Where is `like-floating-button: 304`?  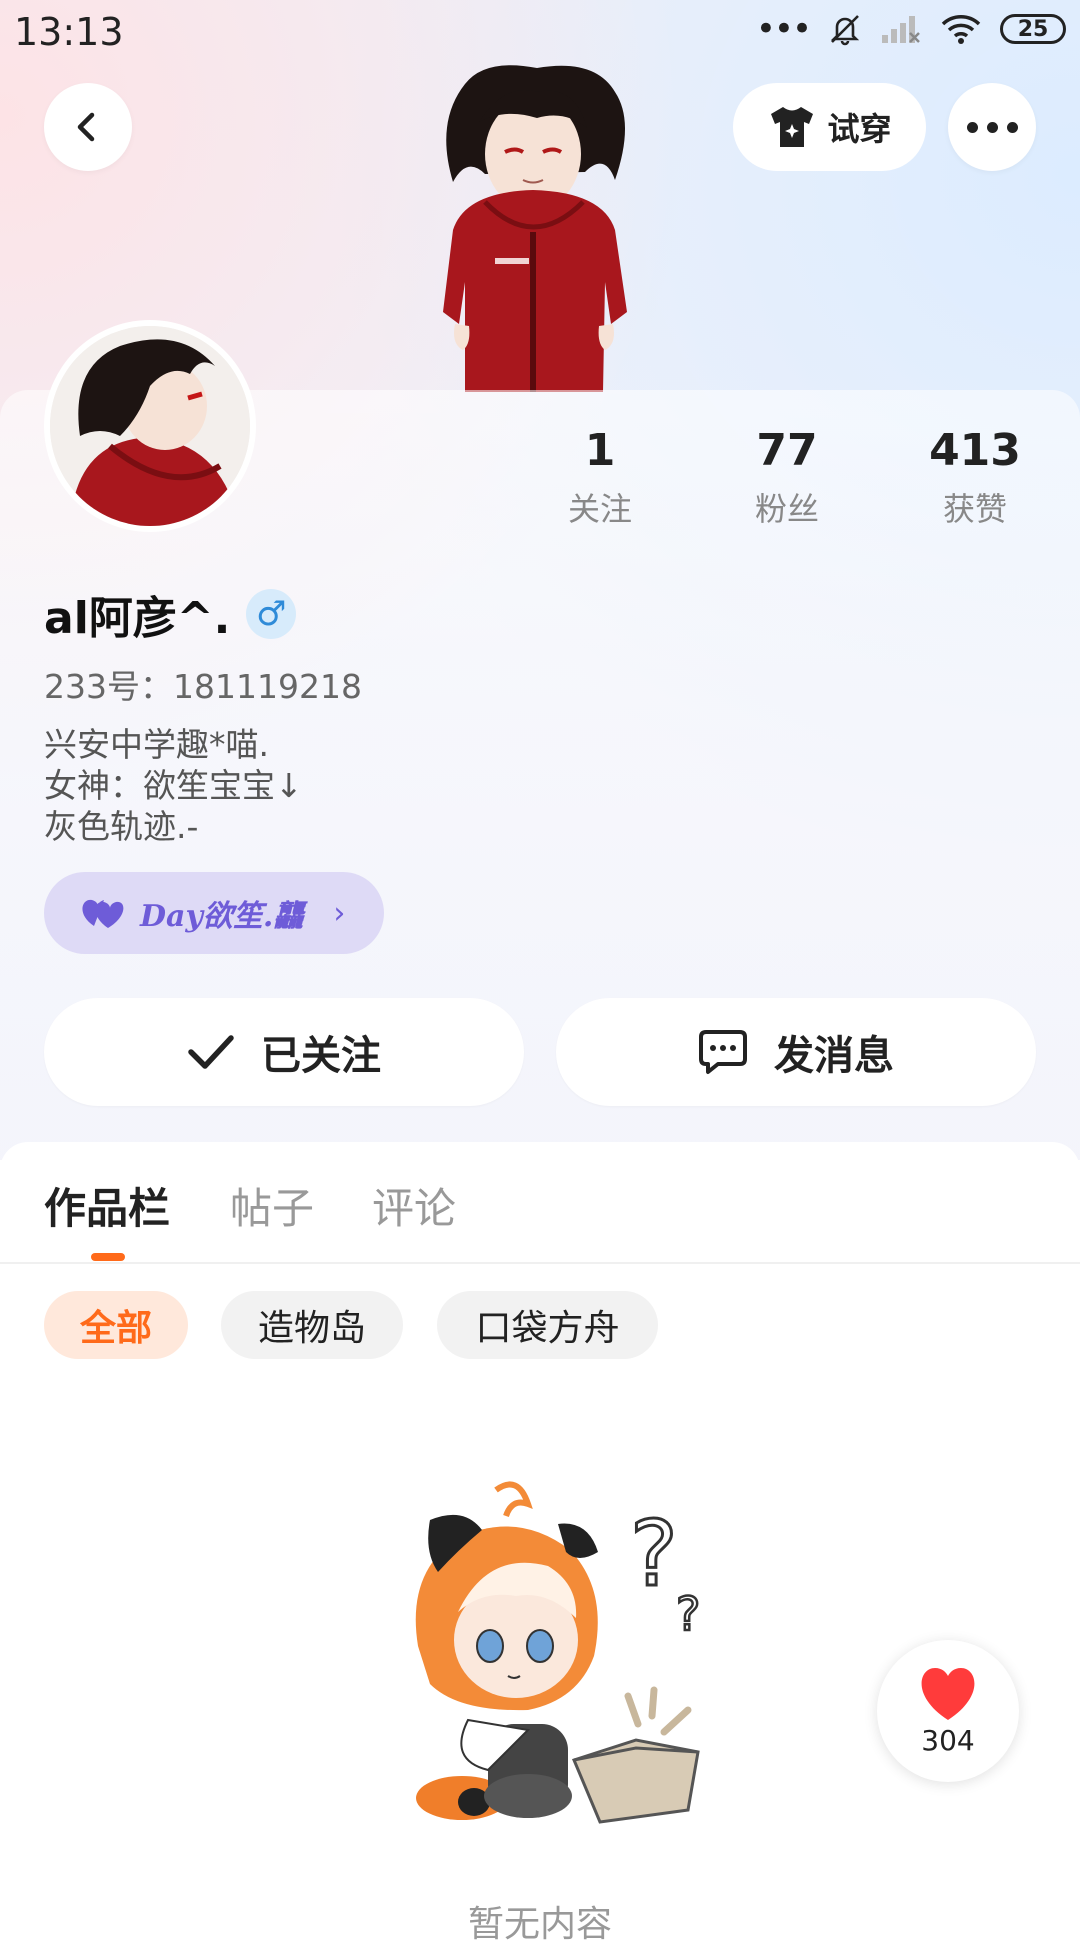
like-floating-button: 304 is located at coordinates (948, 1711).